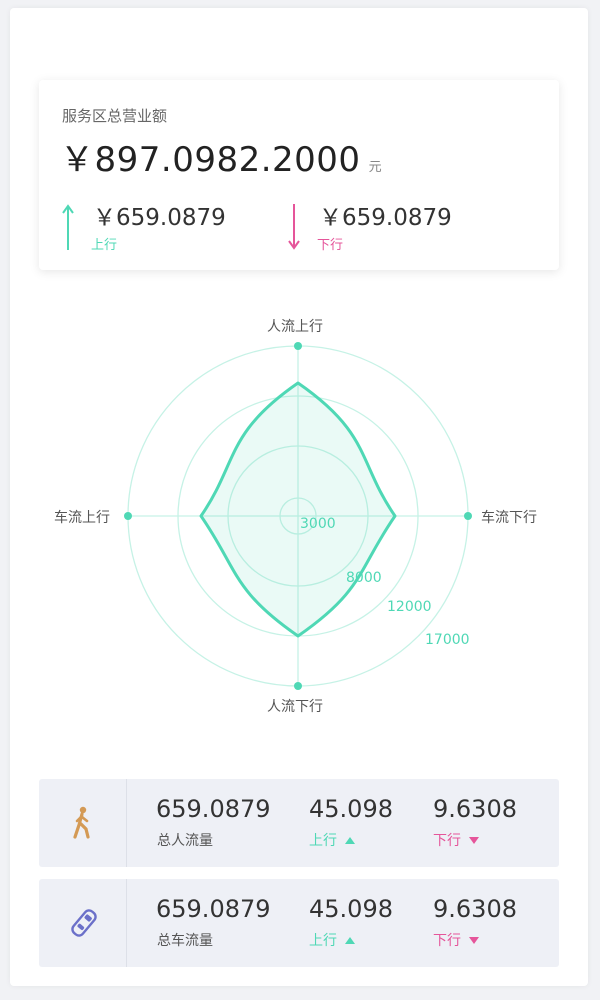  Describe the element at coordinates (294, 227) in the screenshot. I see `arrow-down-icon` at that location.